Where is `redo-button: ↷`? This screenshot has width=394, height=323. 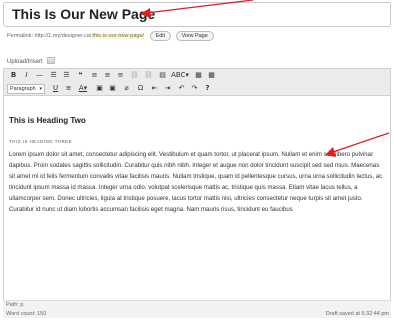 redo-button: ↷ is located at coordinates (194, 88).